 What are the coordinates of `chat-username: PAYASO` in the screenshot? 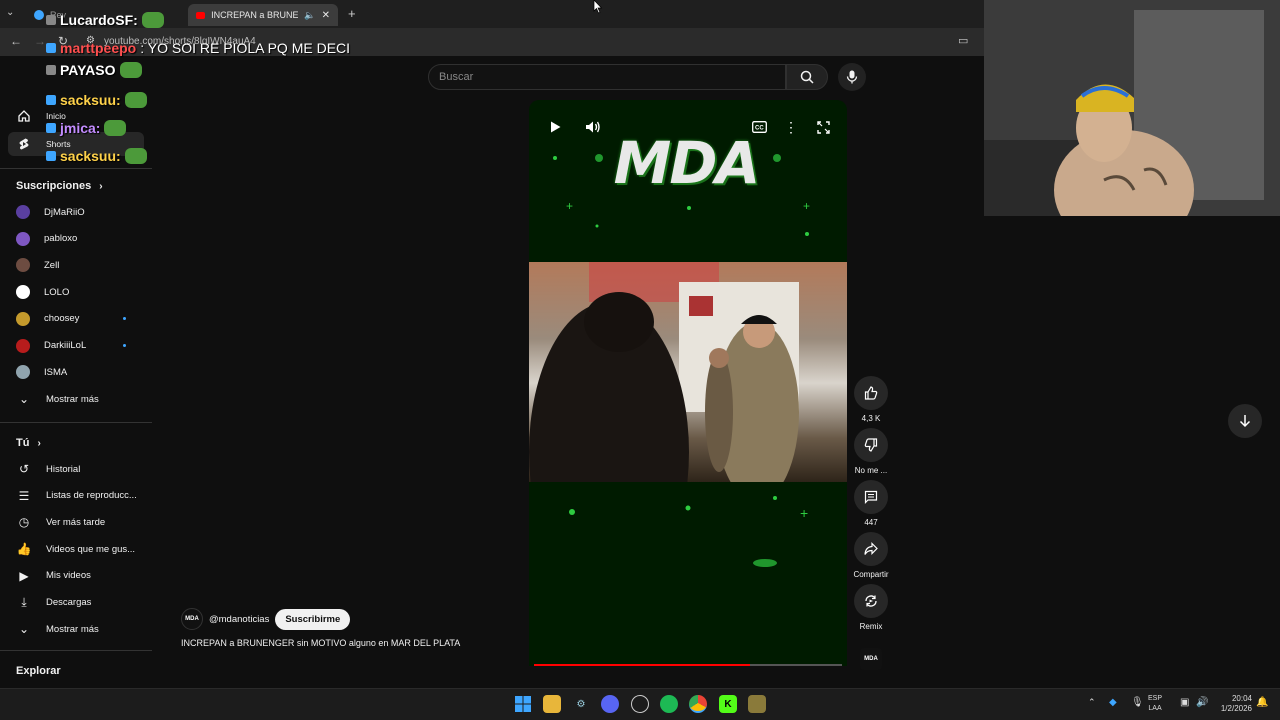 It's located at (88, 70).